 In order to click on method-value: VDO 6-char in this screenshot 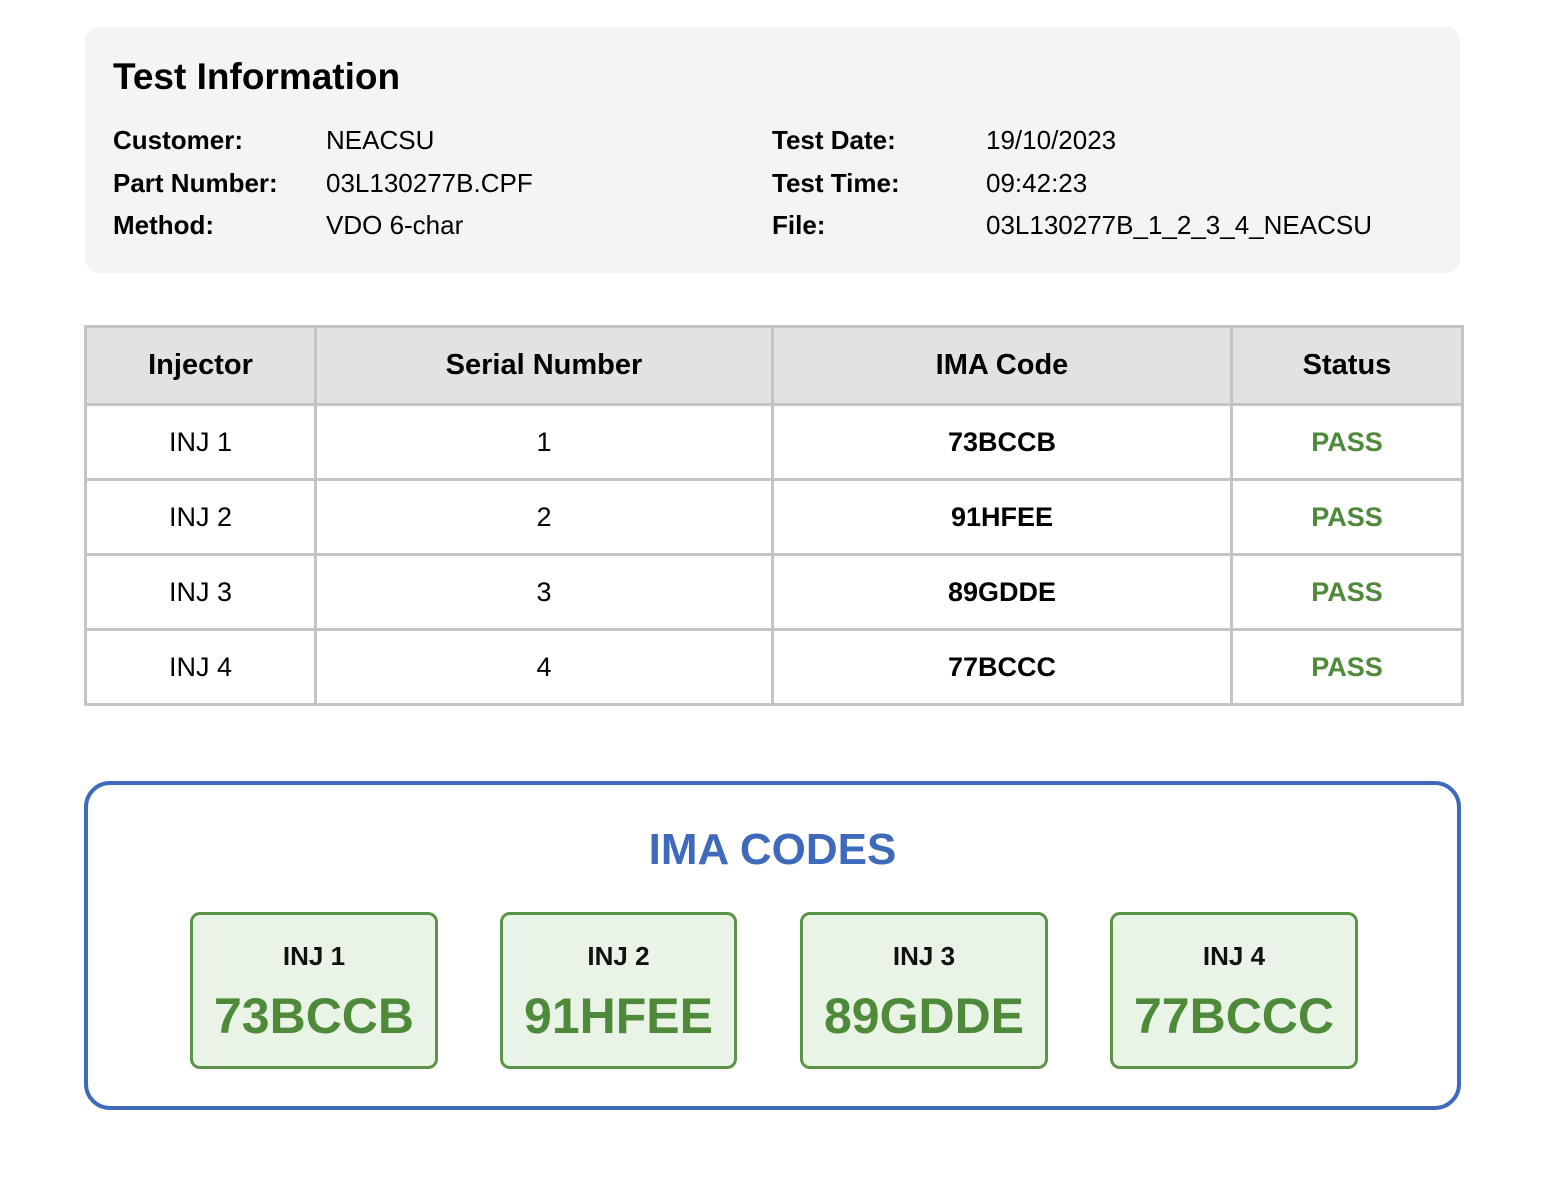, I will do `click(395, 225)`.